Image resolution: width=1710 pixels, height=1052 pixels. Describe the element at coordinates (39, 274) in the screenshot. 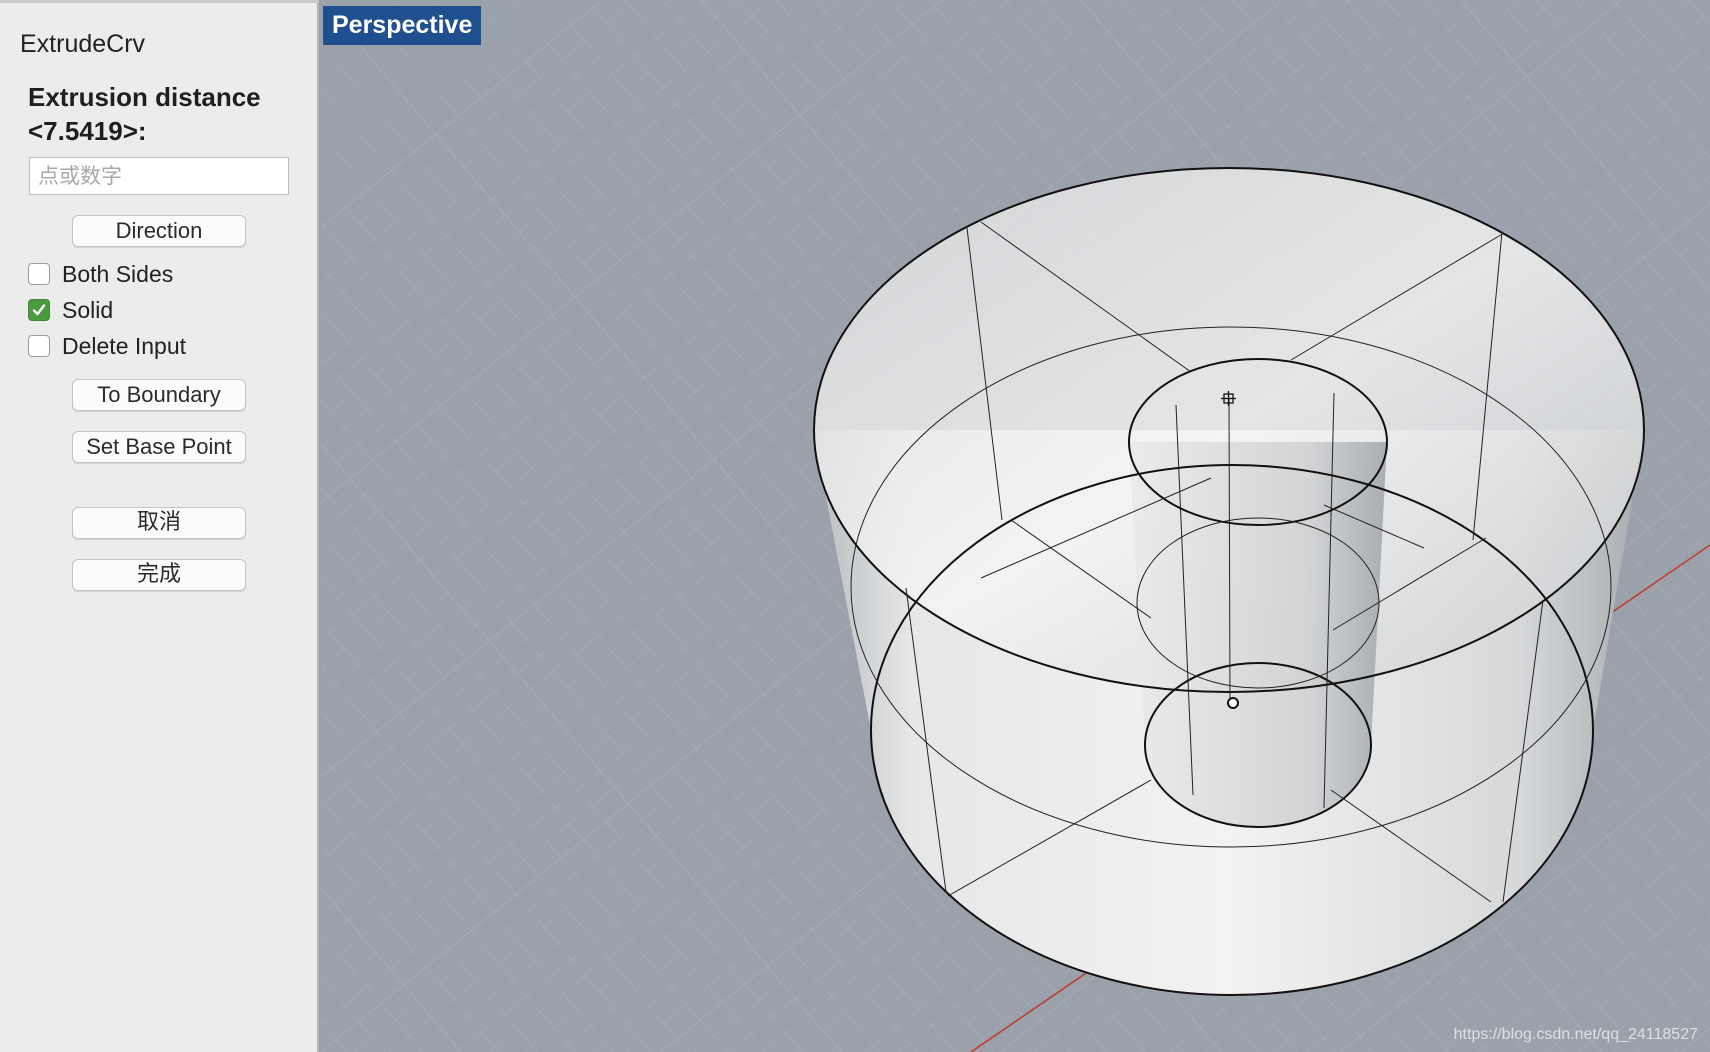

I see `both-sides-checkbox` at that location.